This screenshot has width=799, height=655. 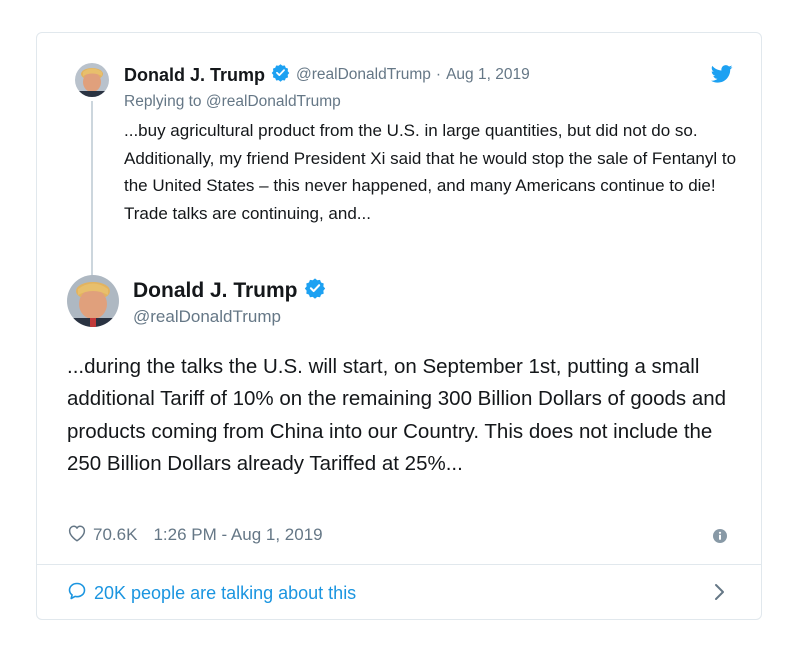 What do you see at coordinates (215, 291) in the screenshot?
I see `main-author-name: Donald J. Trump` at bounding box center [215, 291].